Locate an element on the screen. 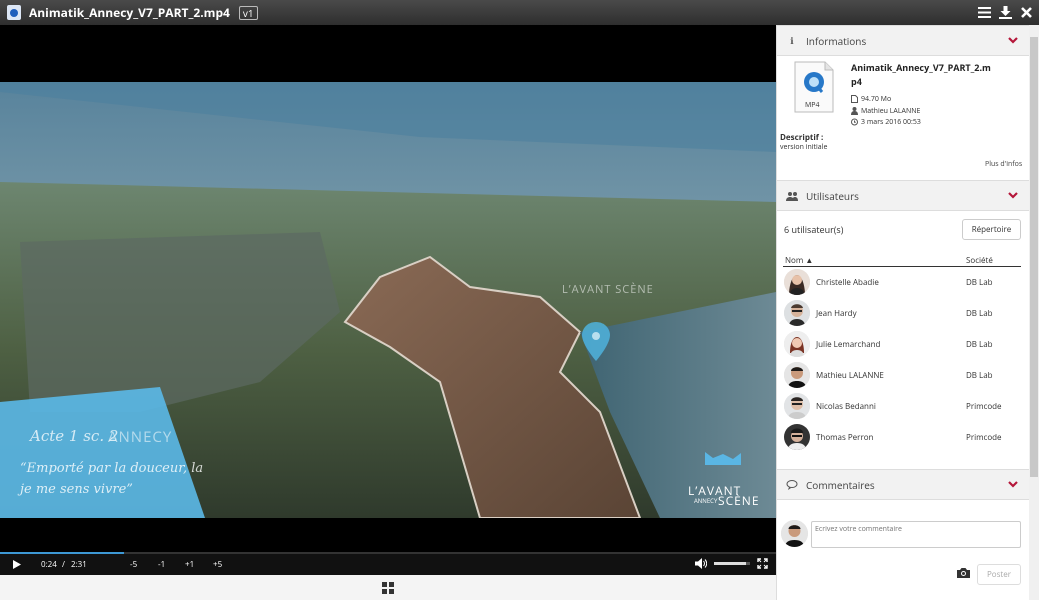  user-icon is located at coordinates (854, 111).